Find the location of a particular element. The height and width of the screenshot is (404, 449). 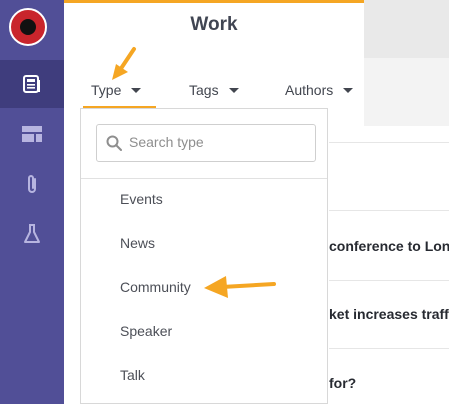

option-community: Community is located at coordinates (155, 287).